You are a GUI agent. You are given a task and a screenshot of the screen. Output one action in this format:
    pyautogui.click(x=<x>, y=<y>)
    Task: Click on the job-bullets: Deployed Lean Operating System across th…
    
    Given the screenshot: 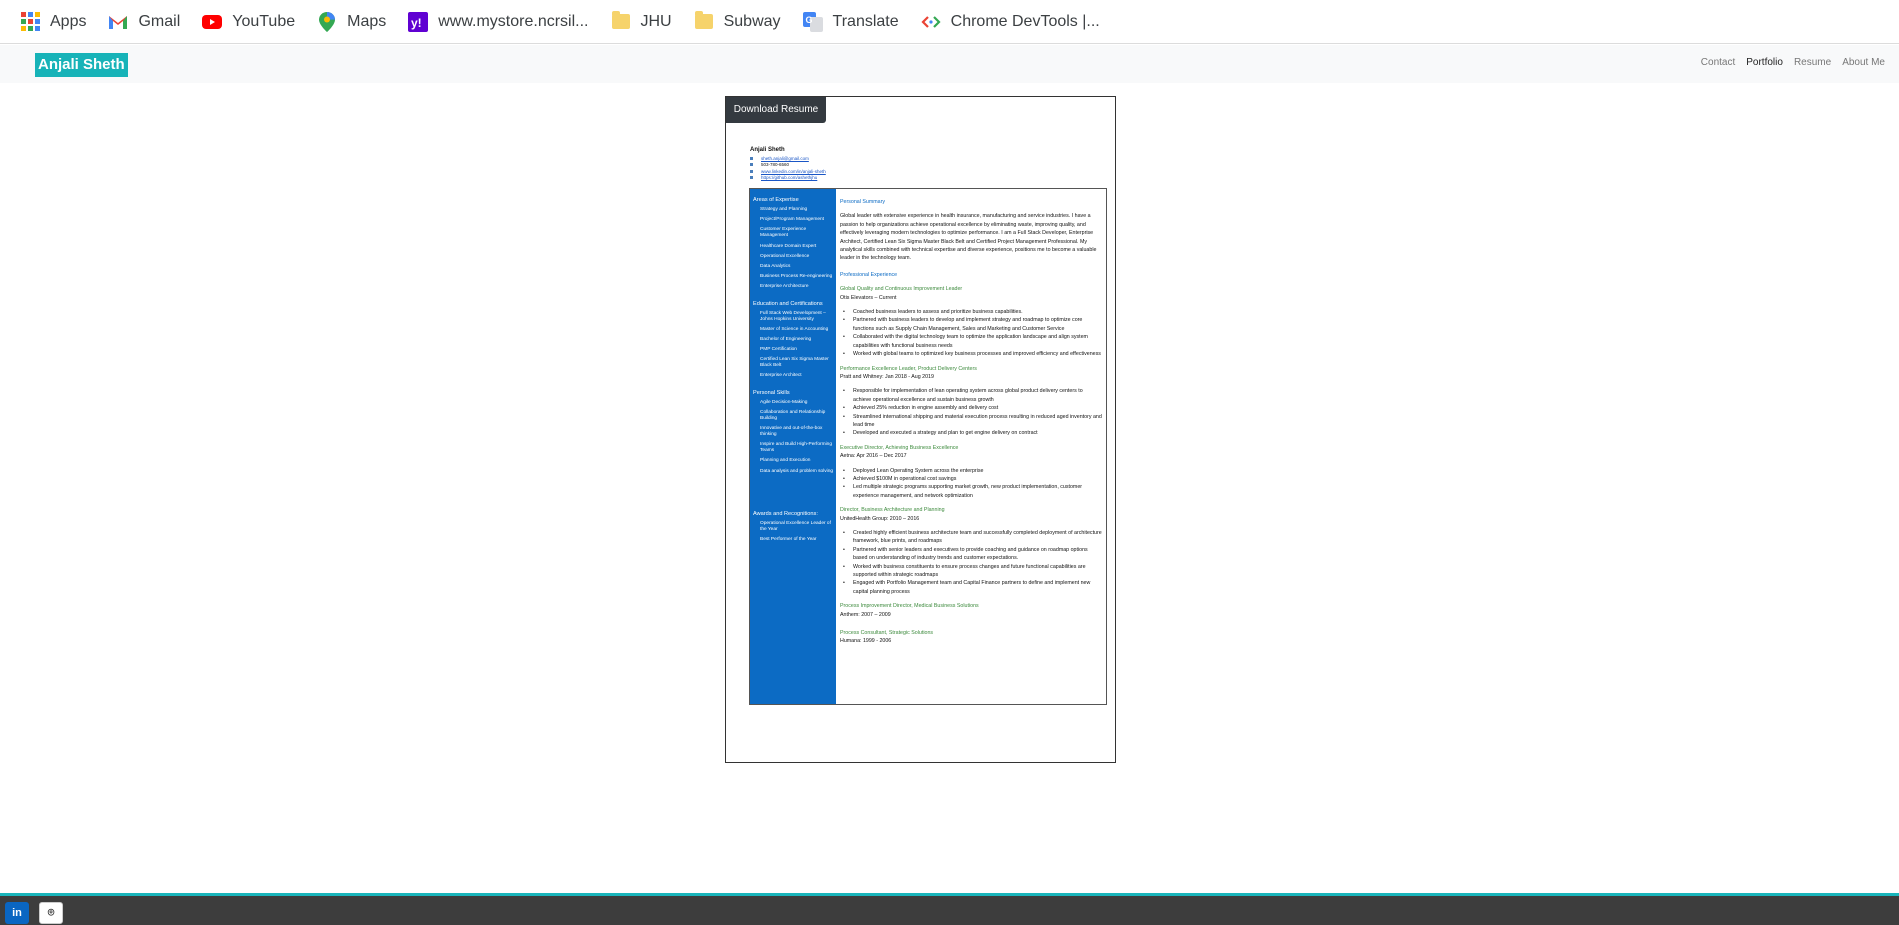 What is the action you would take?
    pyautogui.click(x=972, y=484)
    